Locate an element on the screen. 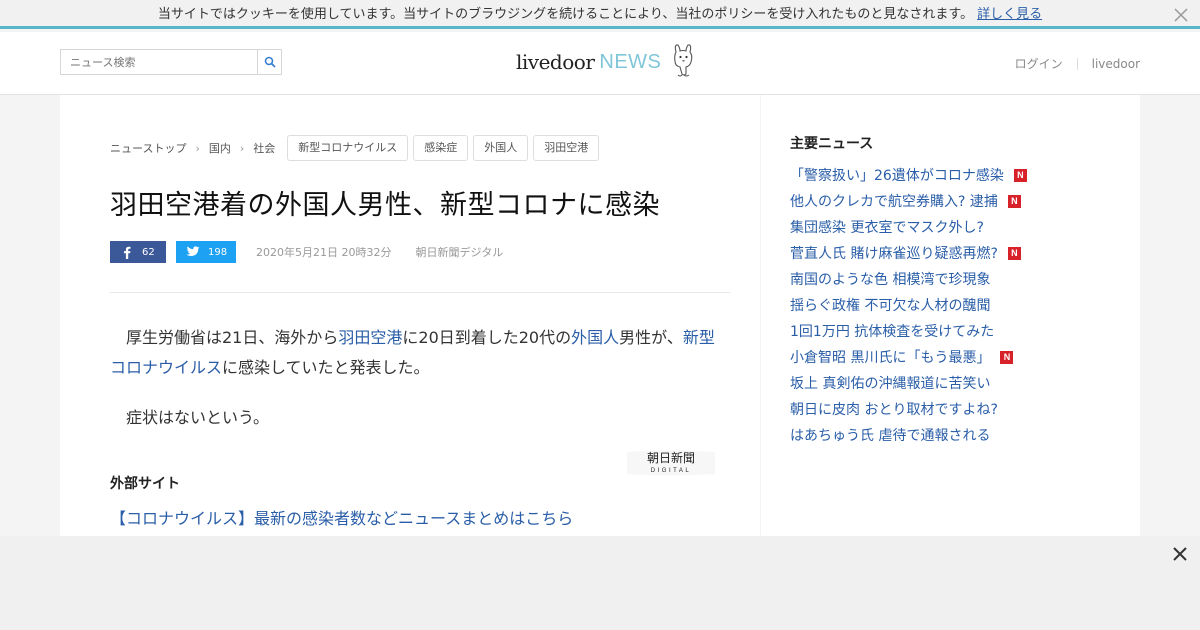  login-link: ログイン is located at coordinates (1039, 63).